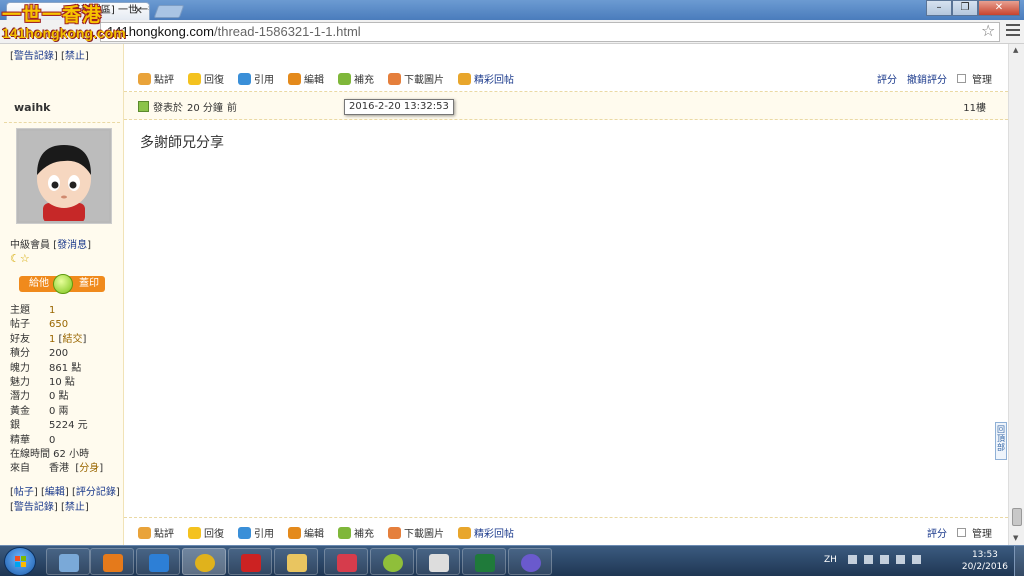  I want to click on action-list: 點評 回復 引用 編輯 補充 下載圖片 精彩回帖, so click(326, 78).